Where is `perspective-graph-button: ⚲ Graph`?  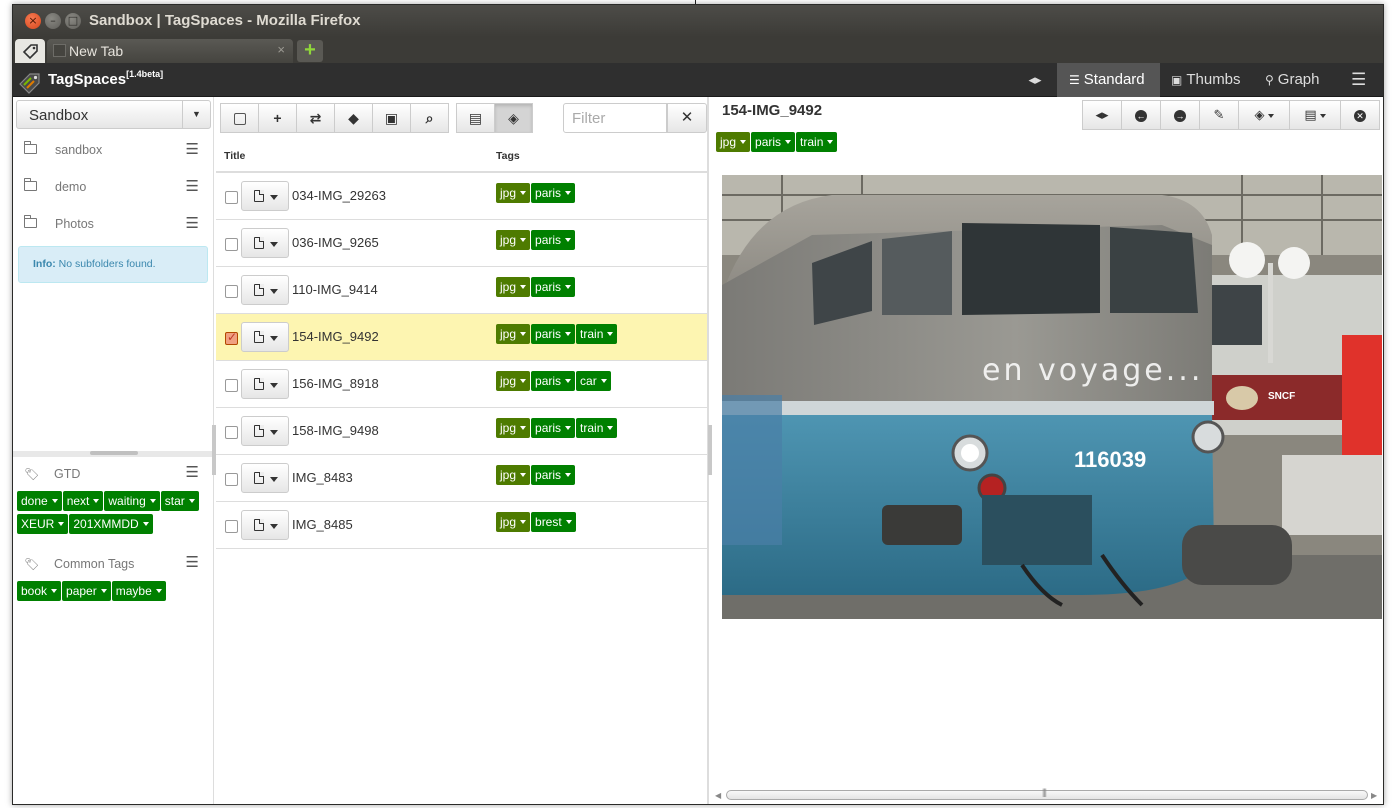
perspective-graph-button: ⚲ Graph is located at coordinates (1292, 80).